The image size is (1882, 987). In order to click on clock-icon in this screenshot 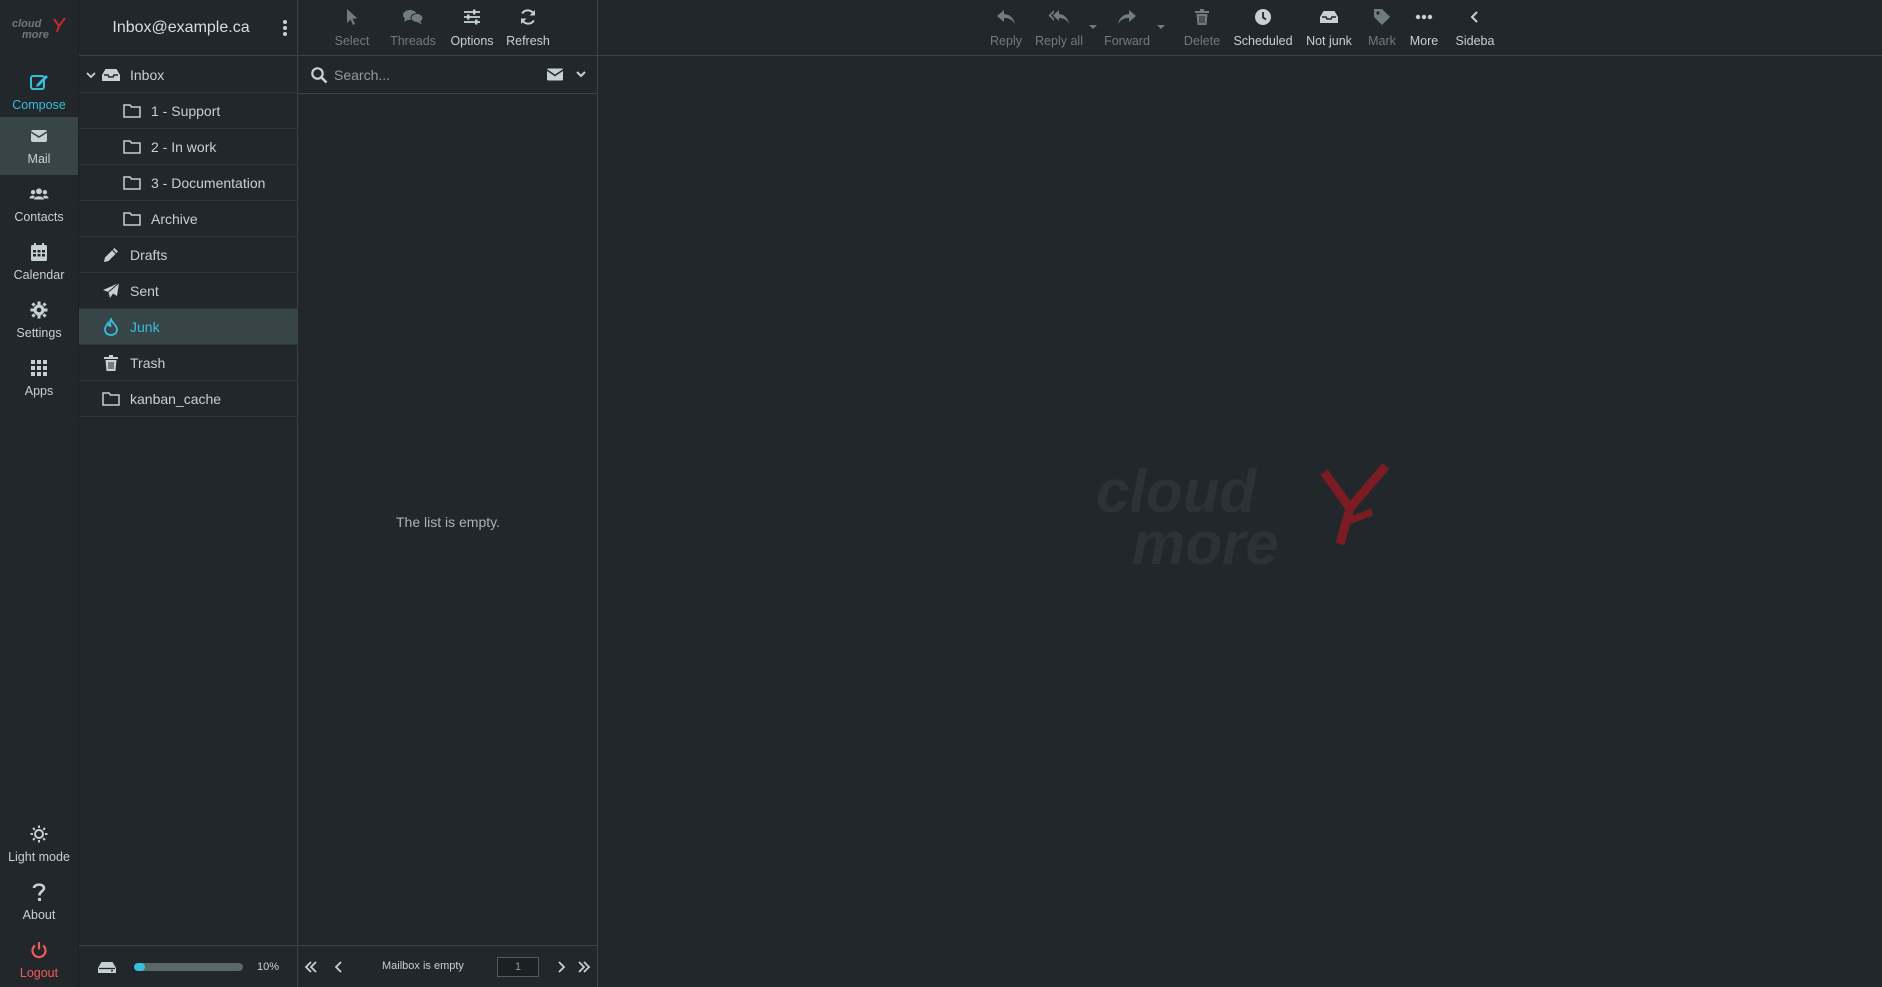, I will do `click(1263, 17)`.